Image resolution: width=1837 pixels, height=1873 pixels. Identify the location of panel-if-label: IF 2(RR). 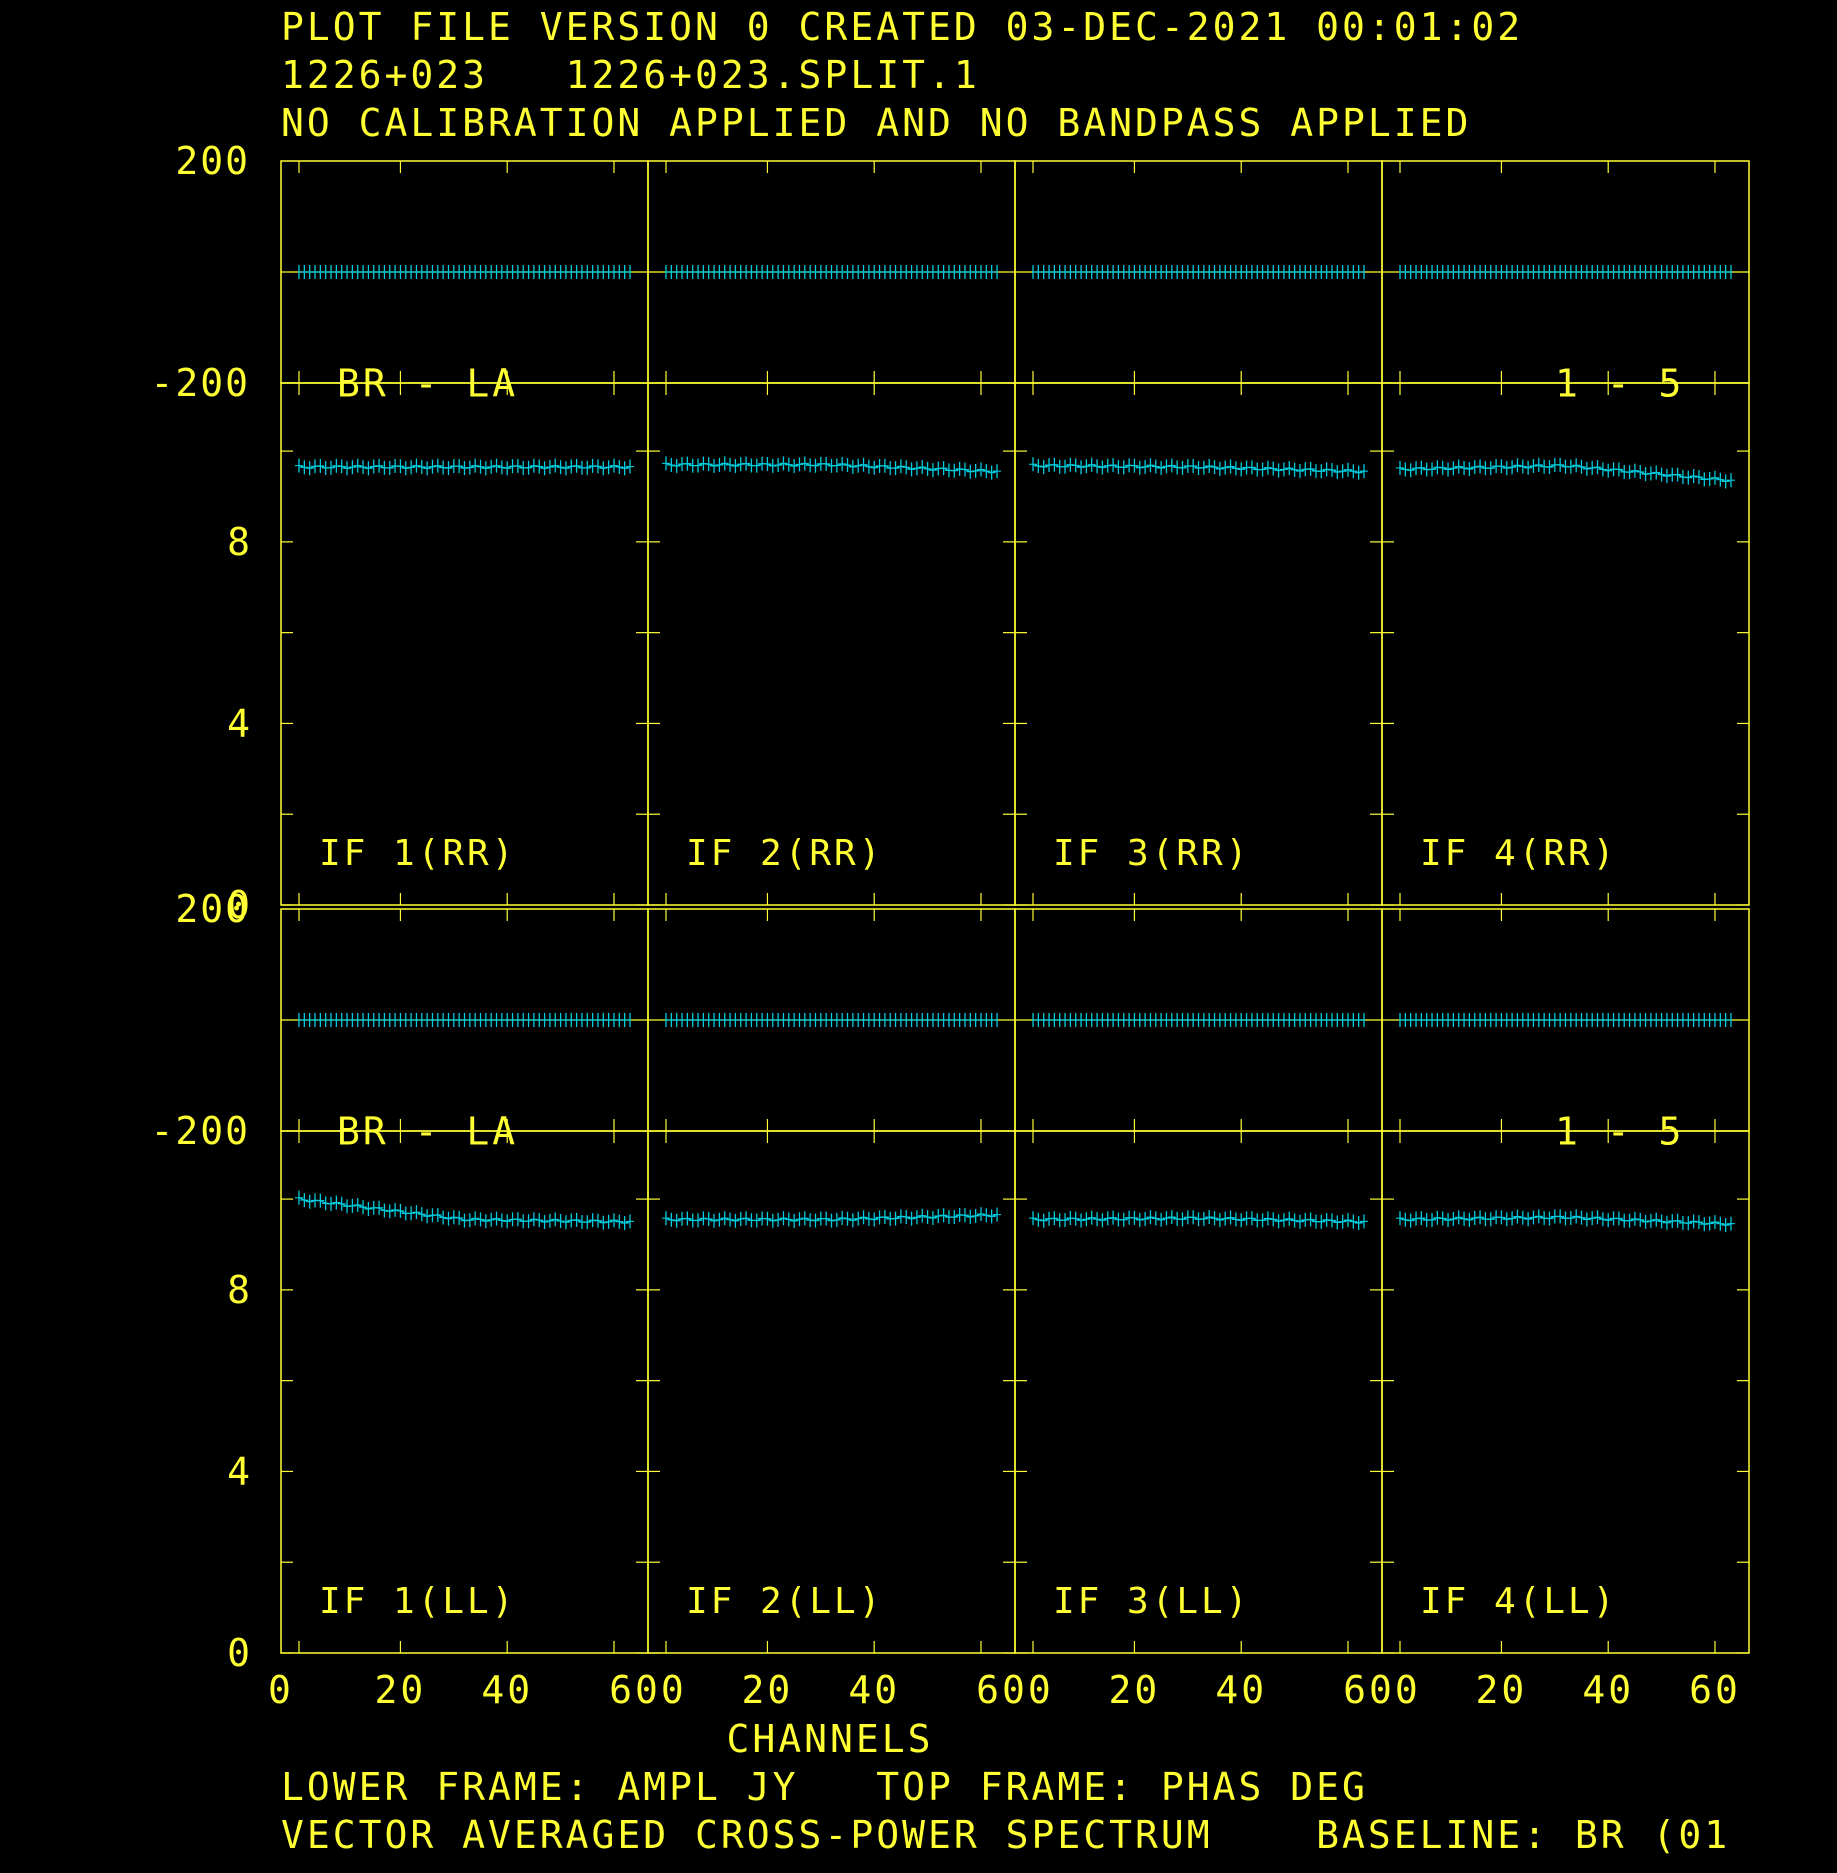
(784, 853).